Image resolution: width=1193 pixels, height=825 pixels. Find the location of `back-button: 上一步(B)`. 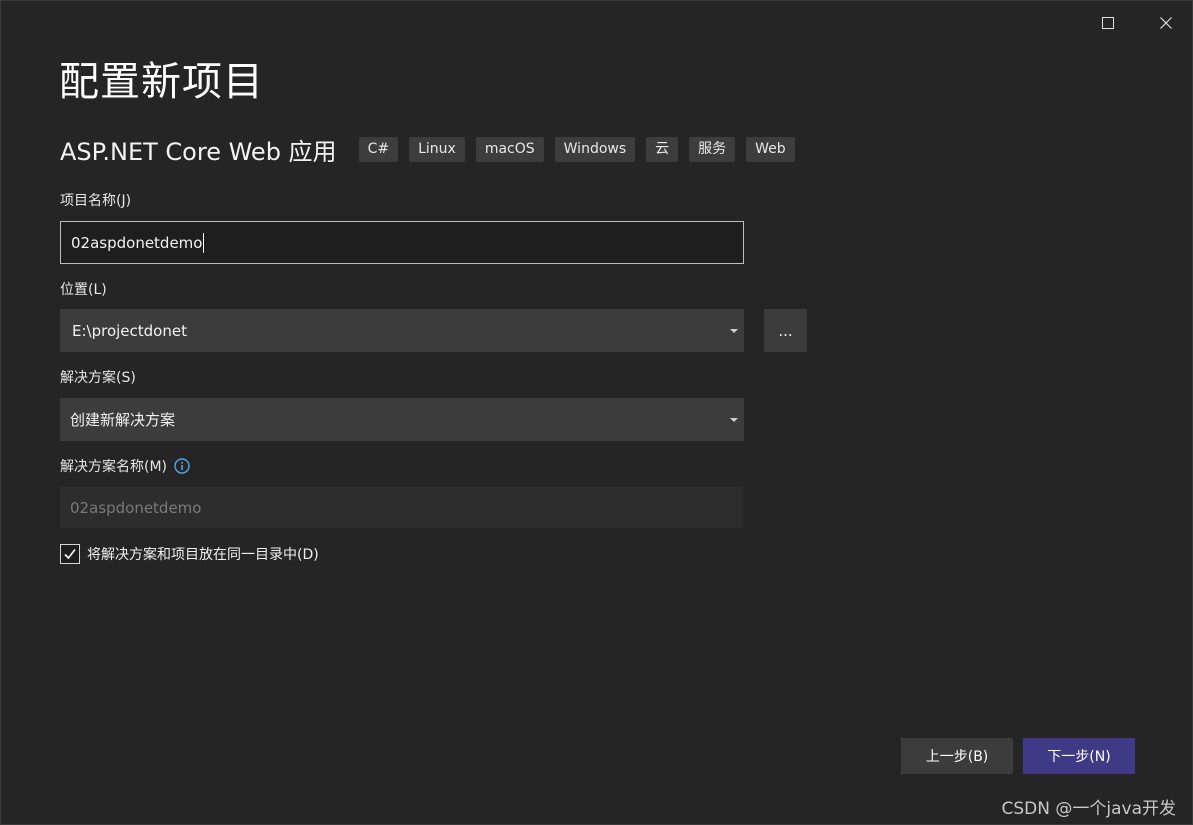

back-button: 上一步(B) is located at coordinates (957, 756).